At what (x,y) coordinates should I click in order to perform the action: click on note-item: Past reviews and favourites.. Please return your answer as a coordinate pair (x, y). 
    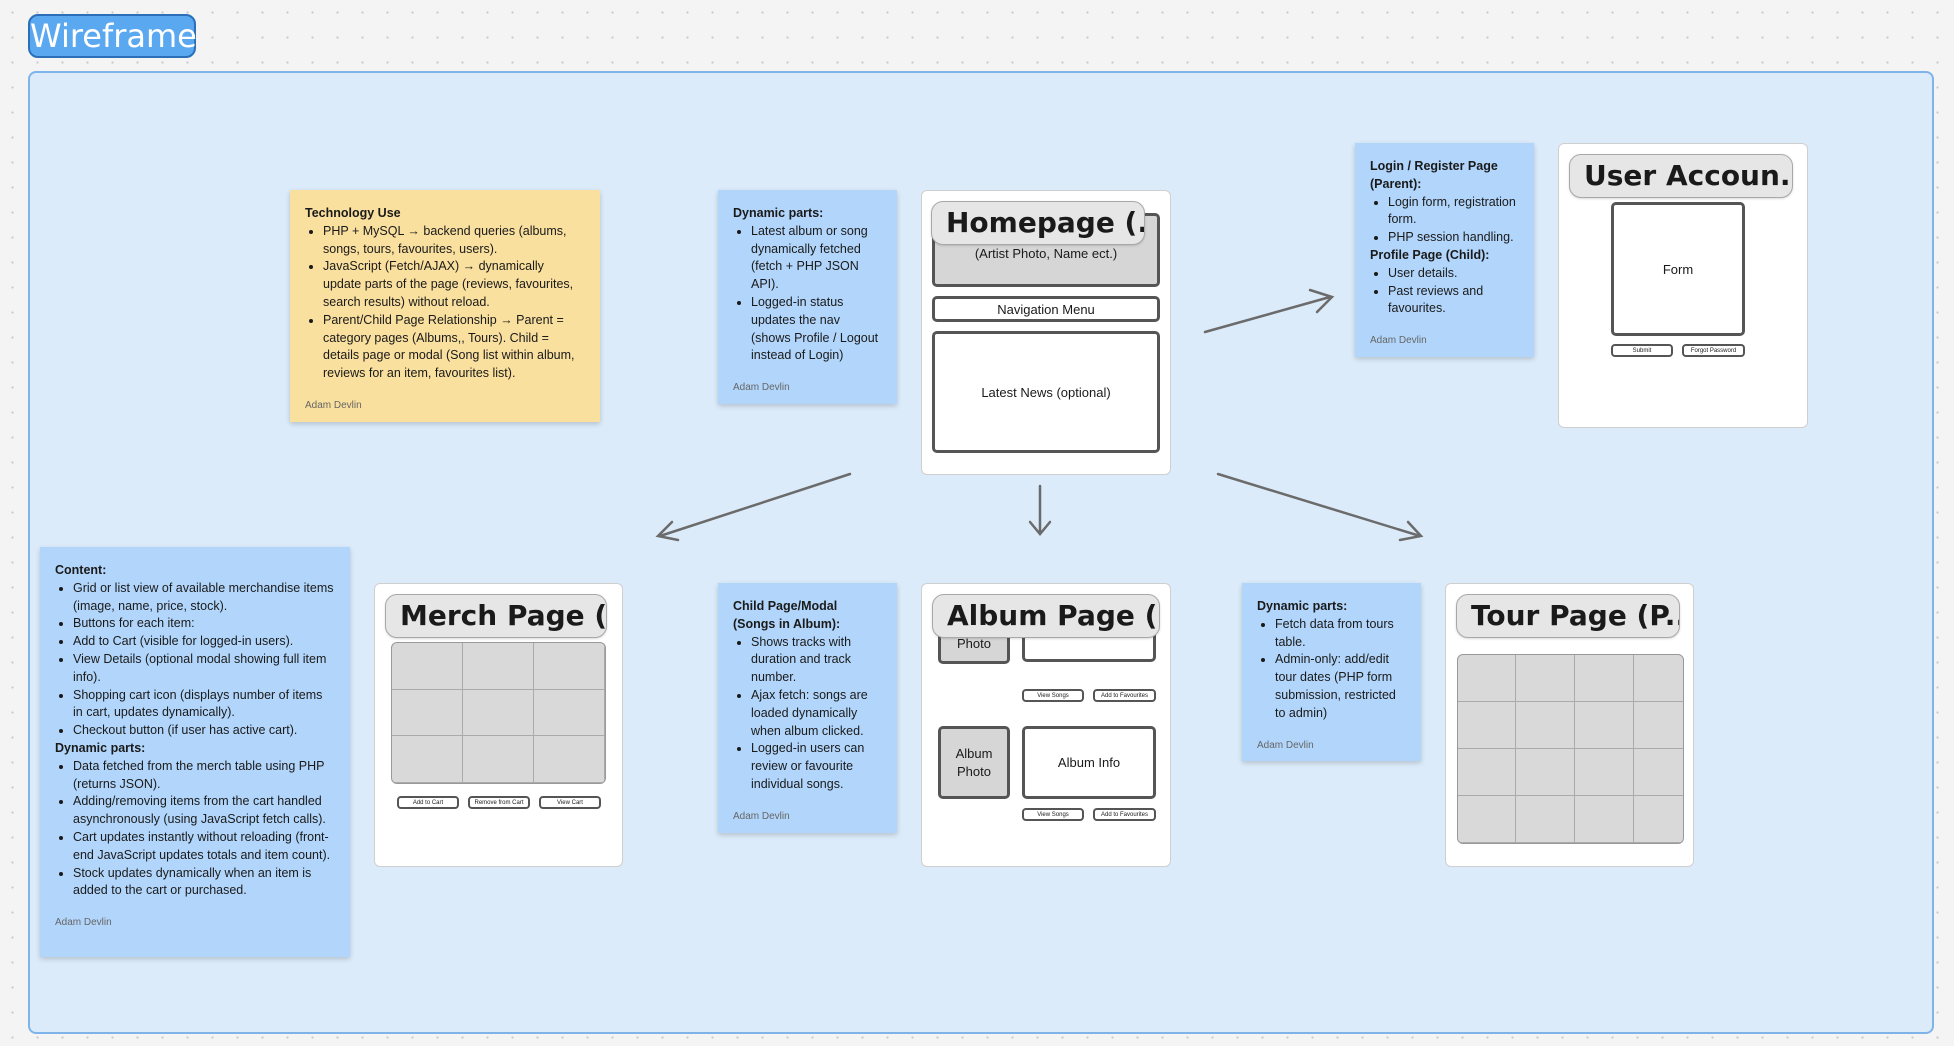
    Looking at the image, I should click on (1453, 301).